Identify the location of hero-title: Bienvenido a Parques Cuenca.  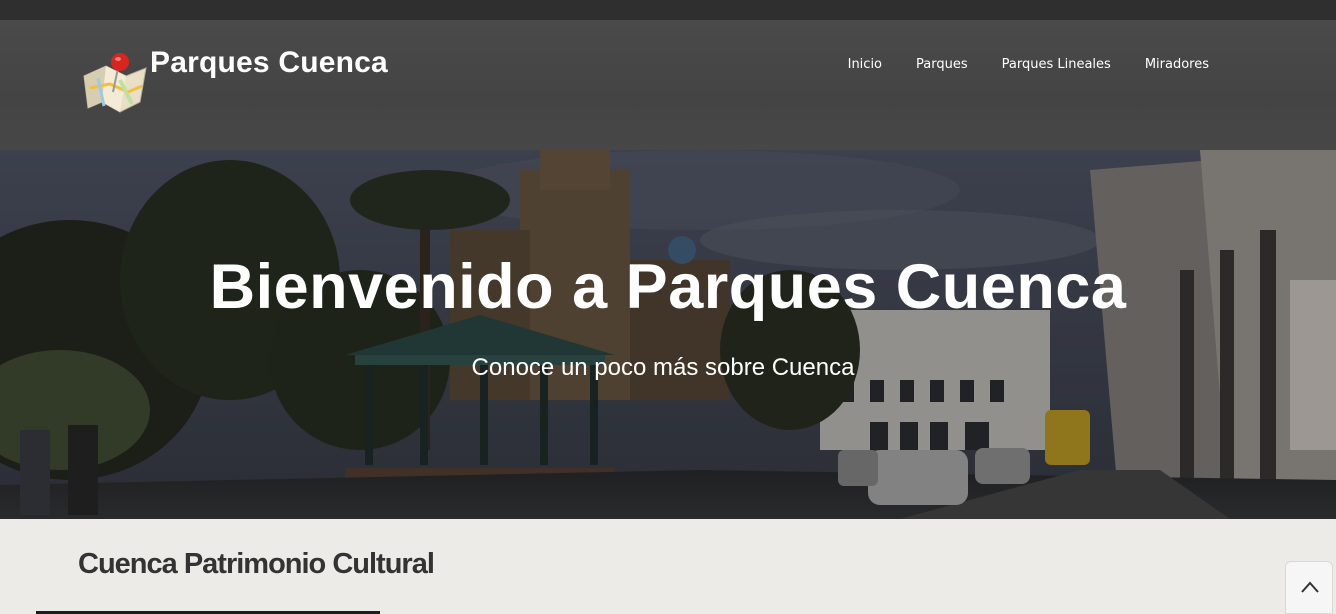
(668, 287).